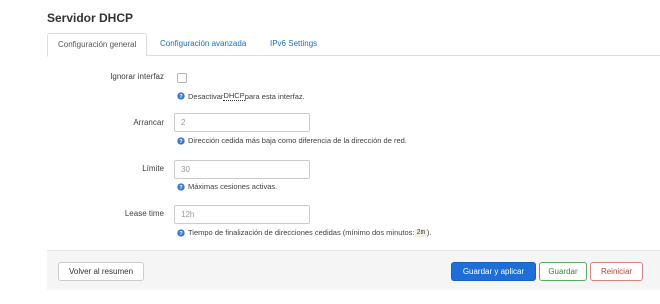  What do you see at coordinates (493, 271) in the screenshot?
I see `save-and-apply-button: Guardar y aplicar` at bounding box center [493, 271].